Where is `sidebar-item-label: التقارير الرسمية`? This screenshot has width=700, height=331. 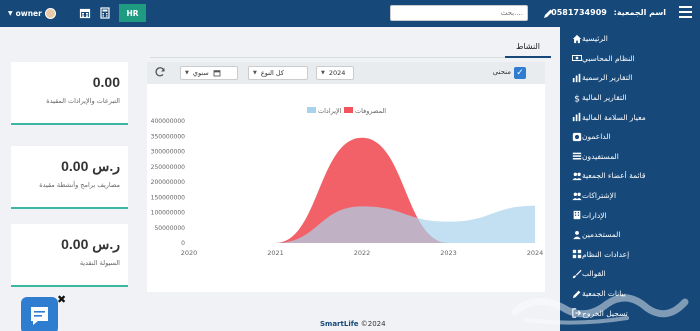 sidebar-item-label: التقارير الرسمية is located at coordinates (607, 78).